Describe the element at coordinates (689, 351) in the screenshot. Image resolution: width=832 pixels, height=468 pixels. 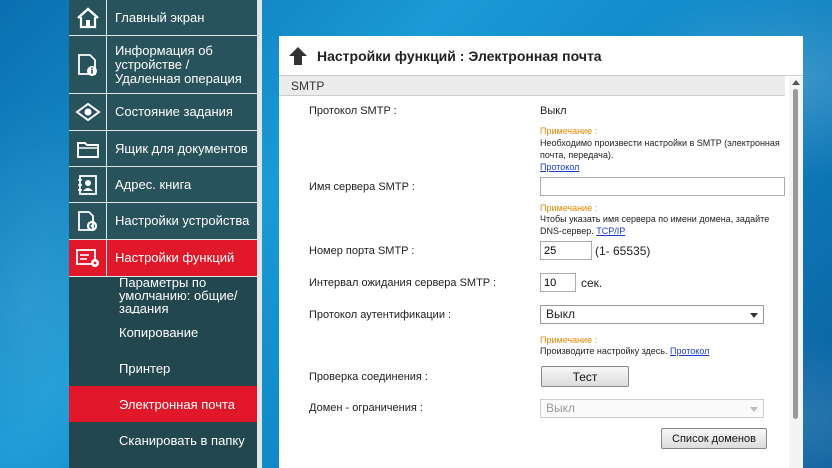
I see `auth-protocol-link: Протокол` at that location.